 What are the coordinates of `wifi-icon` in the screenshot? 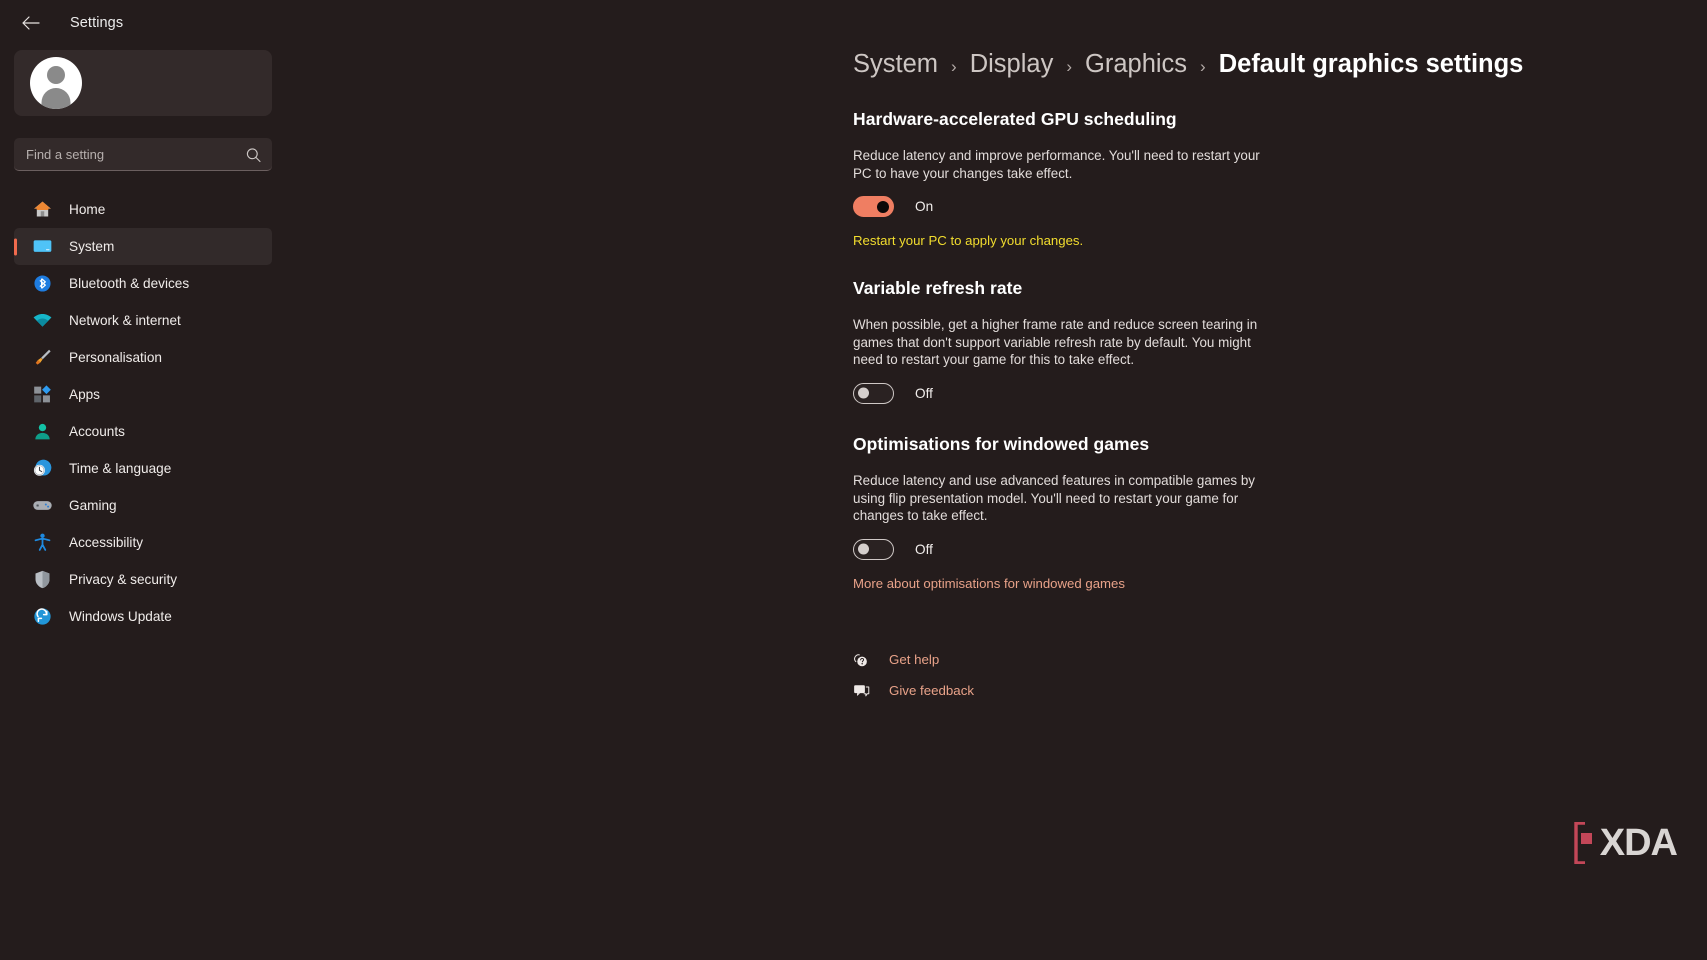 It's located at (42, 320).